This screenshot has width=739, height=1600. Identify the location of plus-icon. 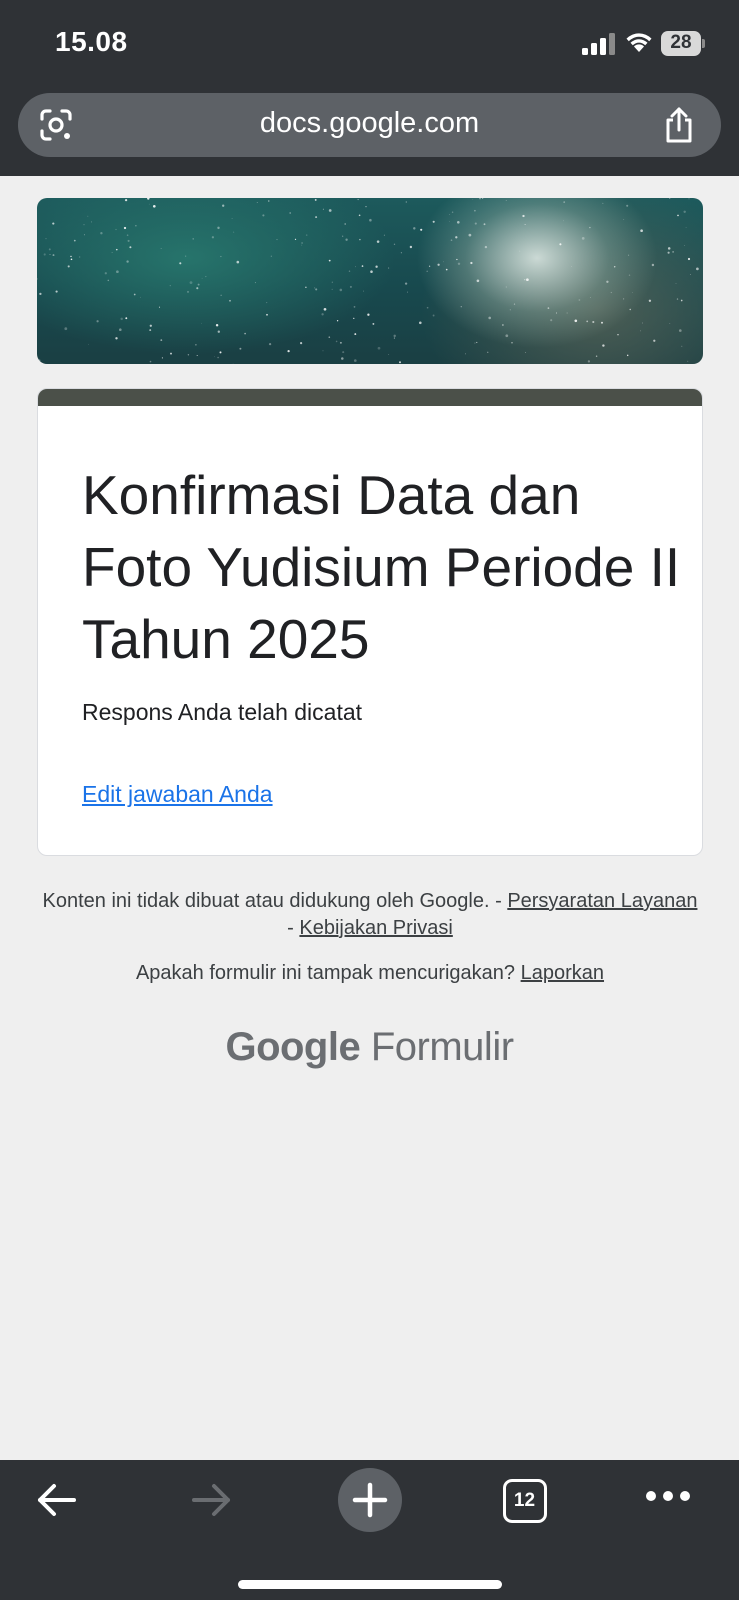
(370, 1500).